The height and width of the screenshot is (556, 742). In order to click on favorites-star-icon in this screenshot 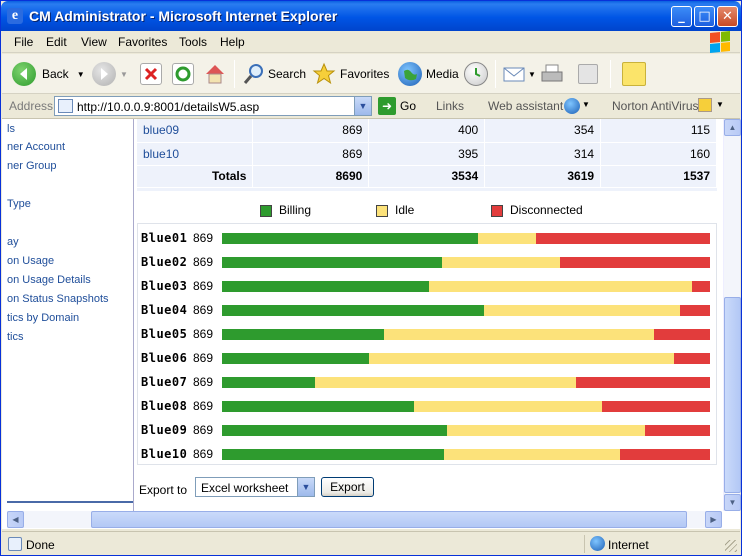, I will do `click(324, 74)`.